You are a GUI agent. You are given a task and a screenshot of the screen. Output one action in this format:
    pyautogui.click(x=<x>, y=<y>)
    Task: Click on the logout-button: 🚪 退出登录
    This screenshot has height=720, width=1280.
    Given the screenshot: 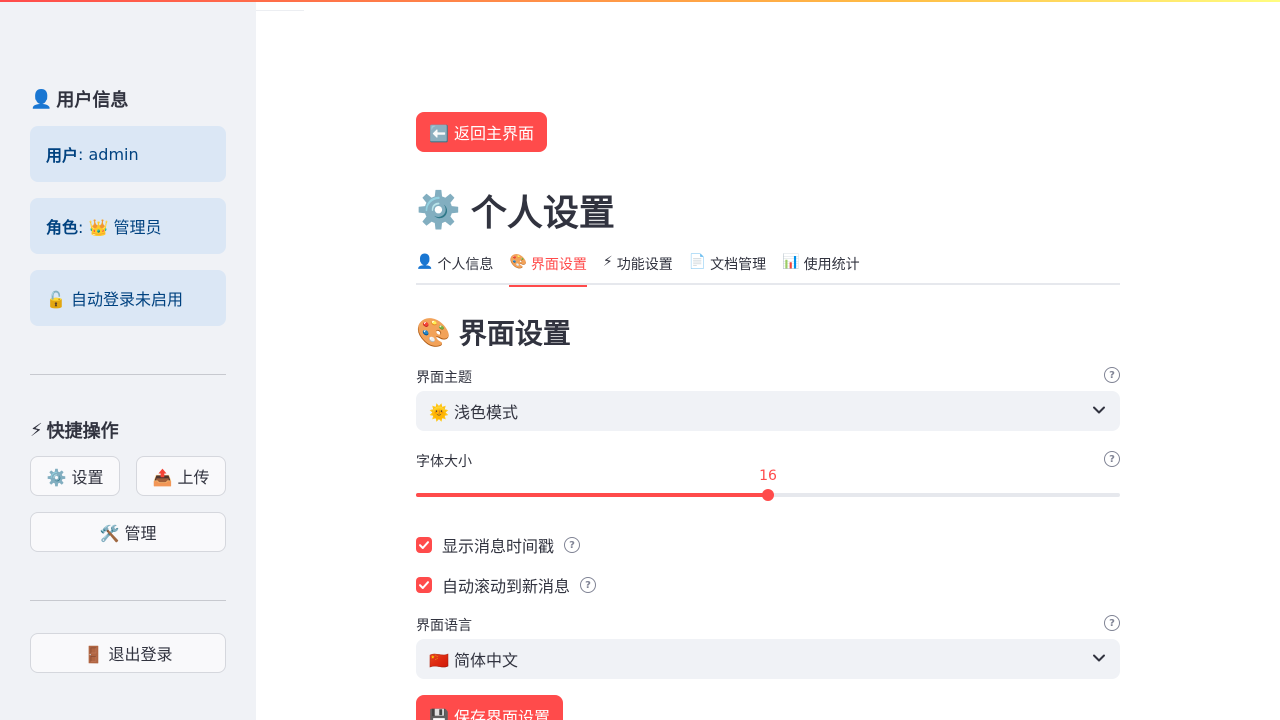 What is the action you would take?
    pyautogui.click(x=128, y=653)
    